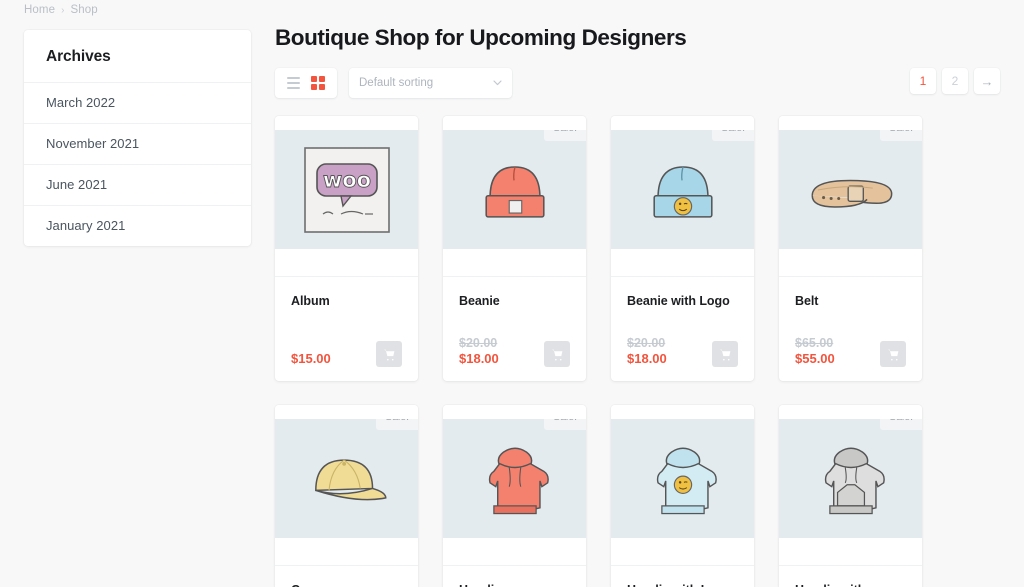 The image size is (1024, 587). What do you see at coordinates (137, 225) in the screenshot?
I see `sidebar-item-january-2021: January 2021` at bounding box center [137, 225].